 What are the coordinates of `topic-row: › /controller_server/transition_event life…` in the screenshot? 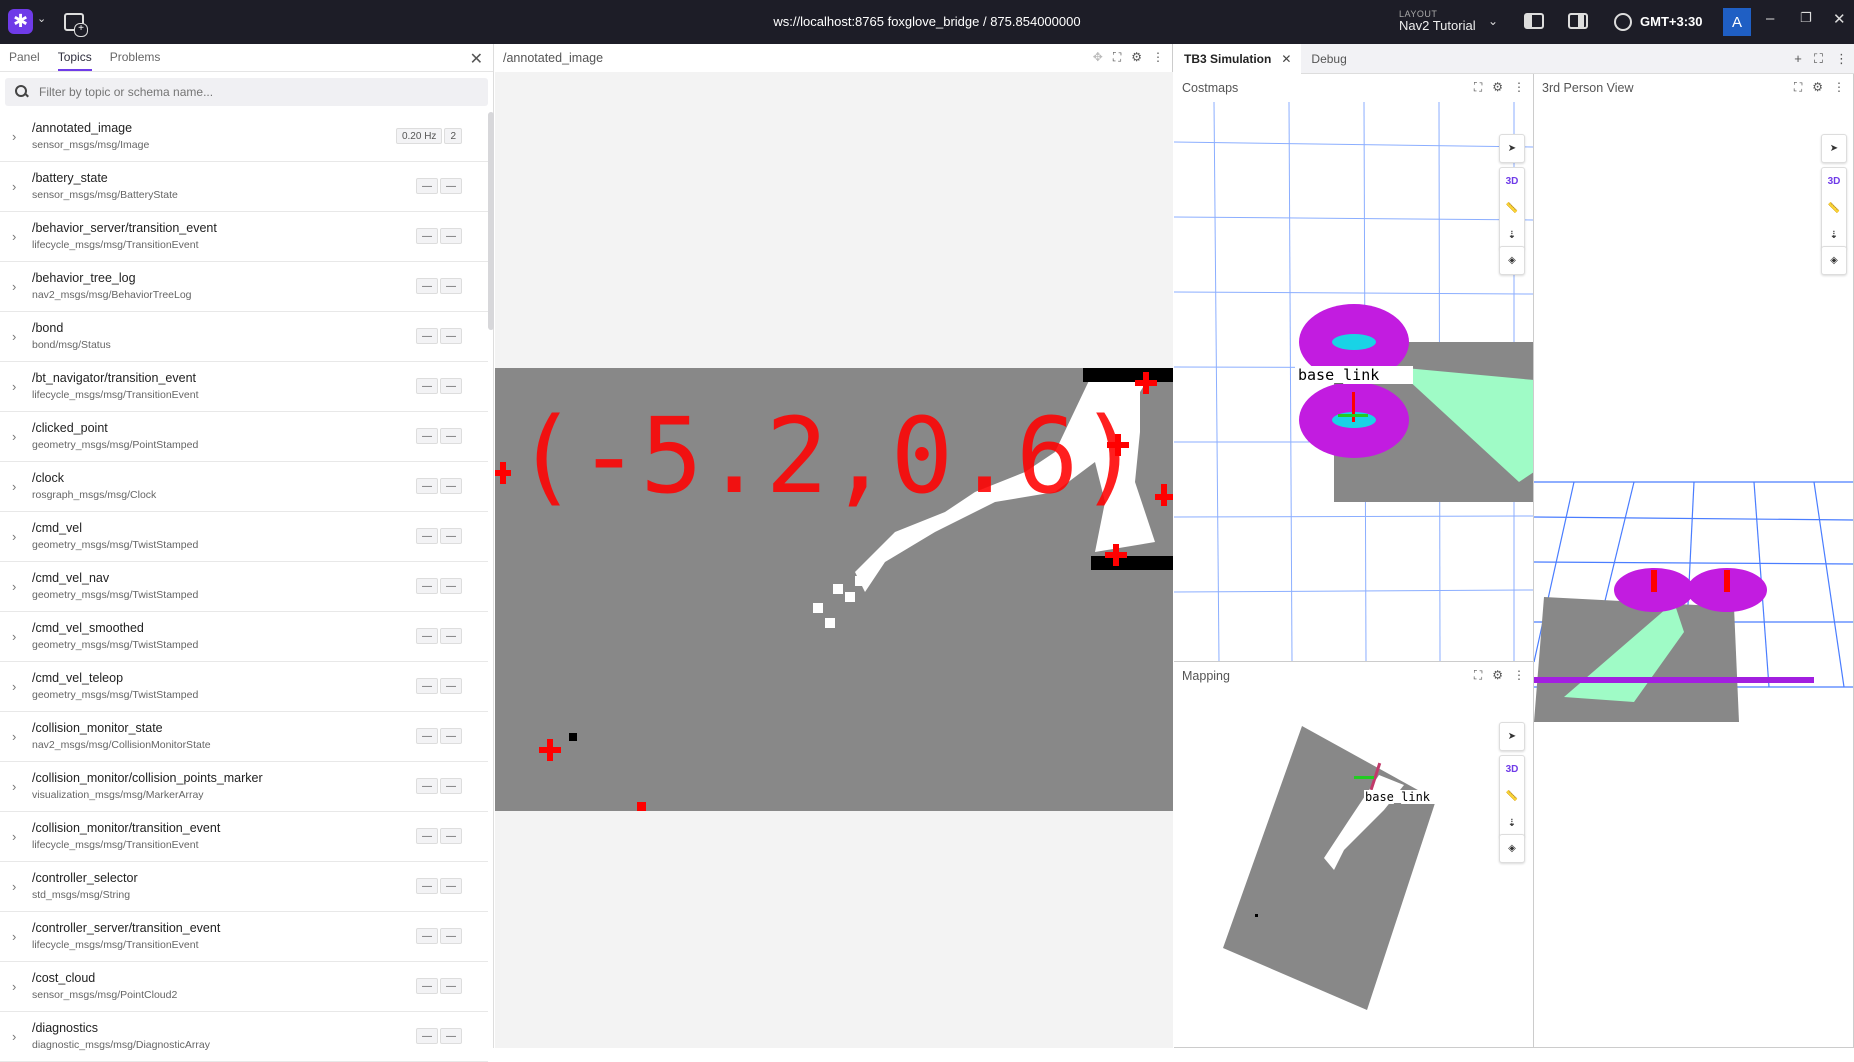 It's located at (244, 937).